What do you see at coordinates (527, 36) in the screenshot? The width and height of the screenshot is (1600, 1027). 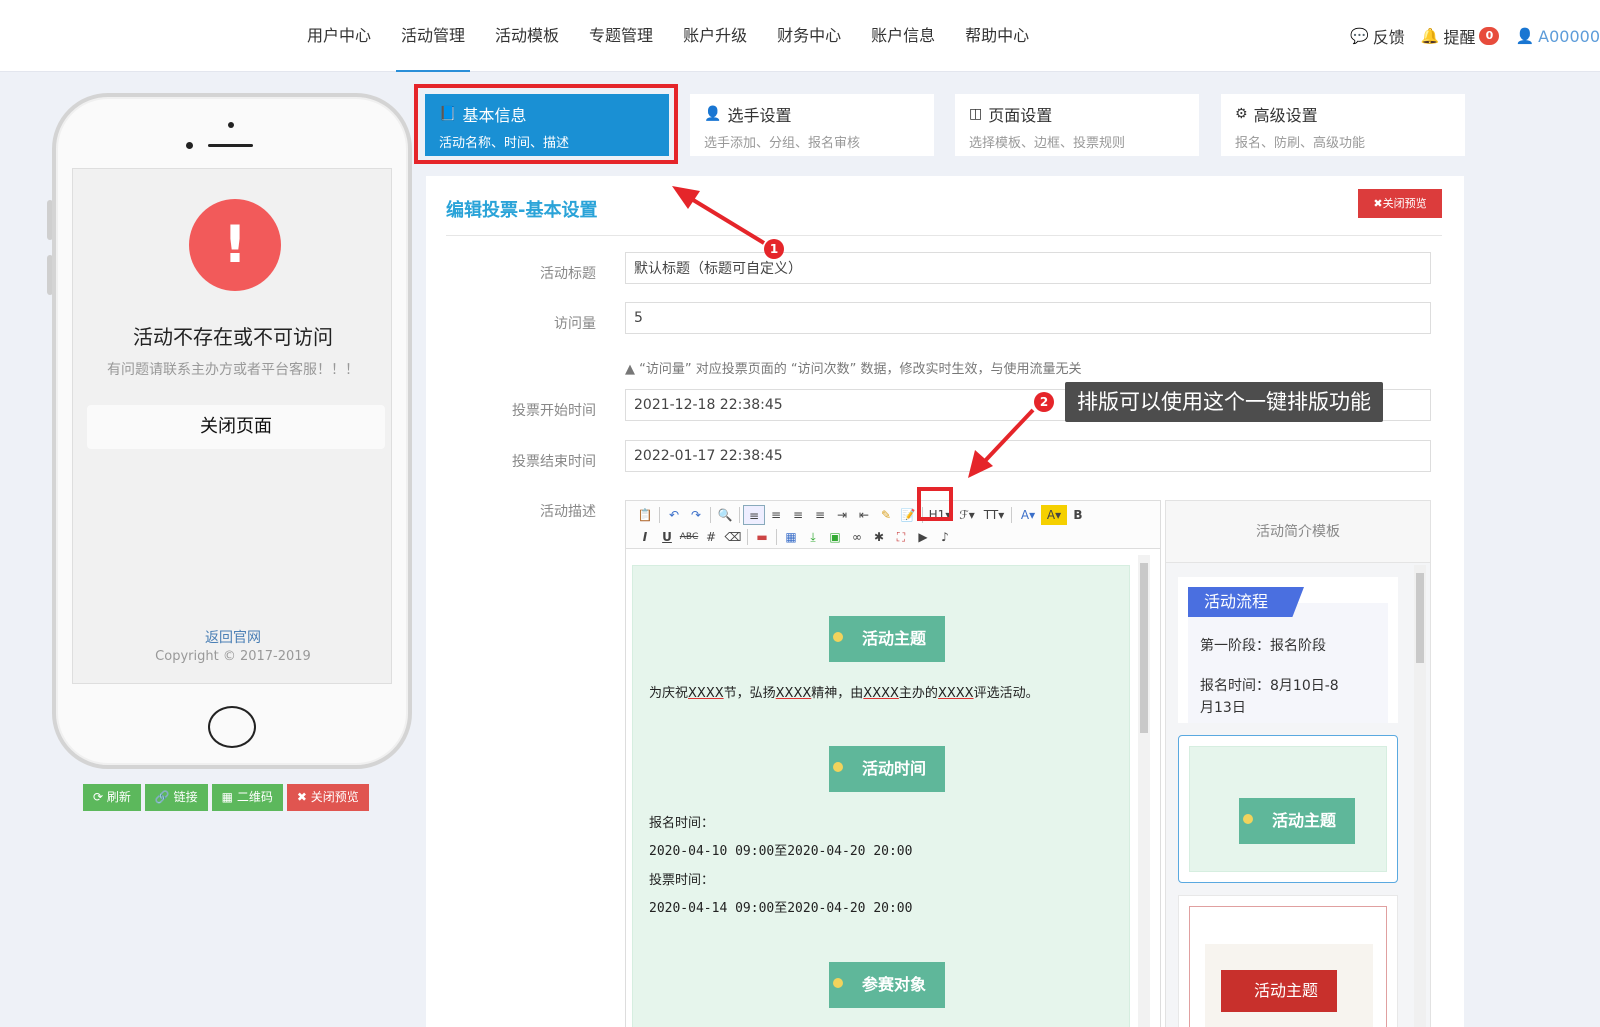 I see `nav-item-activity-templates: 活动模板` at bounding box center [527, 36].